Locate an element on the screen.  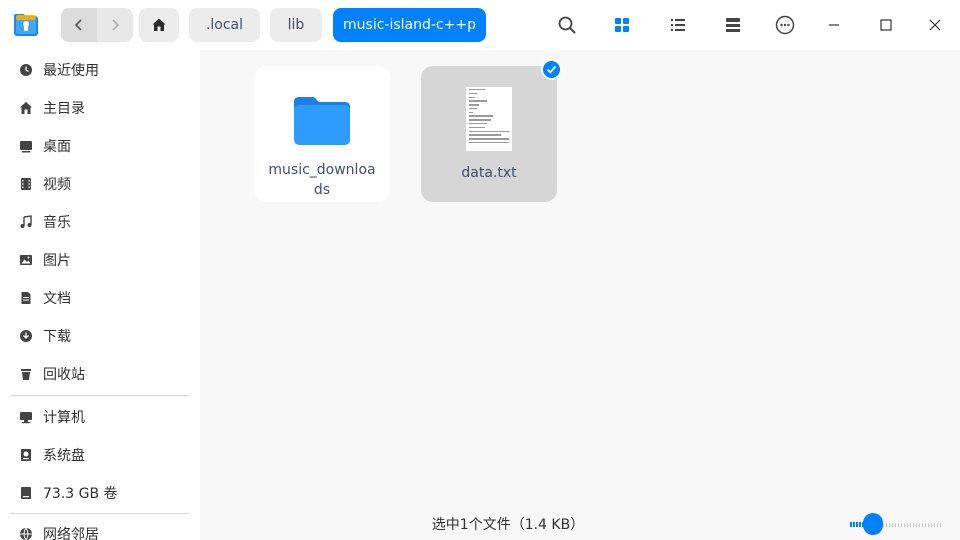
sidebar-item-label: 文档 is located at coordinates (57, 299).